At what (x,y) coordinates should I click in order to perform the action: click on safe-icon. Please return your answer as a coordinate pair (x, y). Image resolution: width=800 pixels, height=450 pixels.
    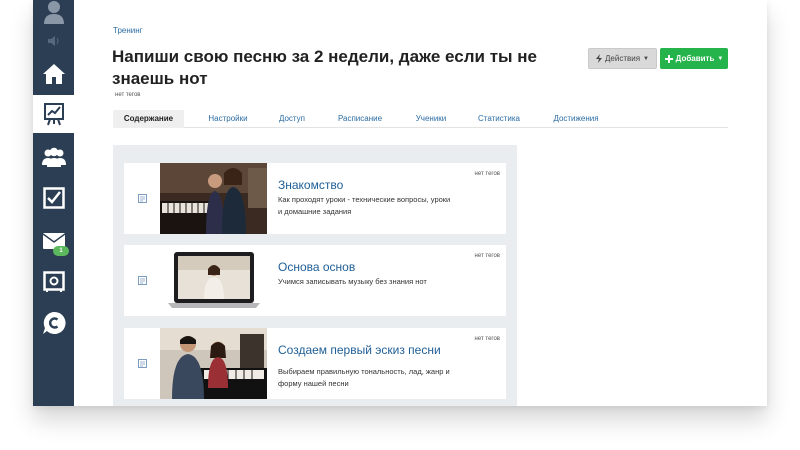
    Looking at the image, I should click on (53, 281).